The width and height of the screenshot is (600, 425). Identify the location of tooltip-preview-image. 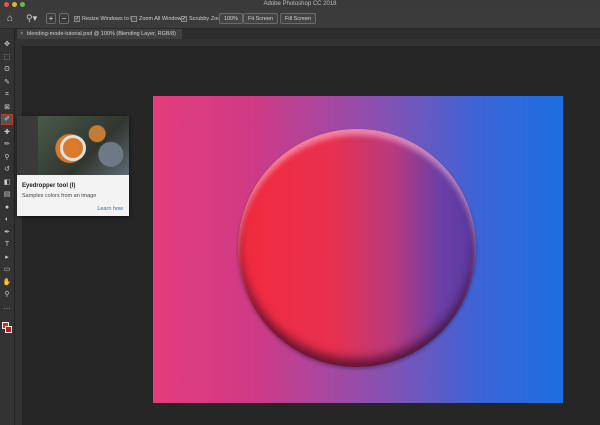
(83, 145).